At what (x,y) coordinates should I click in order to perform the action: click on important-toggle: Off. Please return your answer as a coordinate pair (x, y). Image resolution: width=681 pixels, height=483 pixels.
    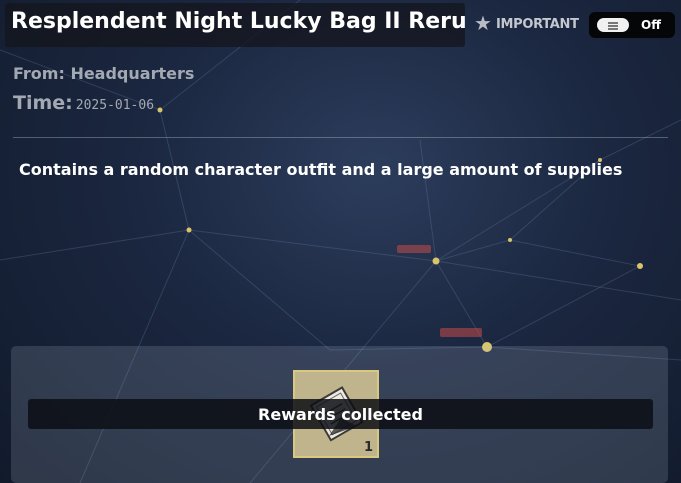
    Looking at the image, I should click on (632, 25).